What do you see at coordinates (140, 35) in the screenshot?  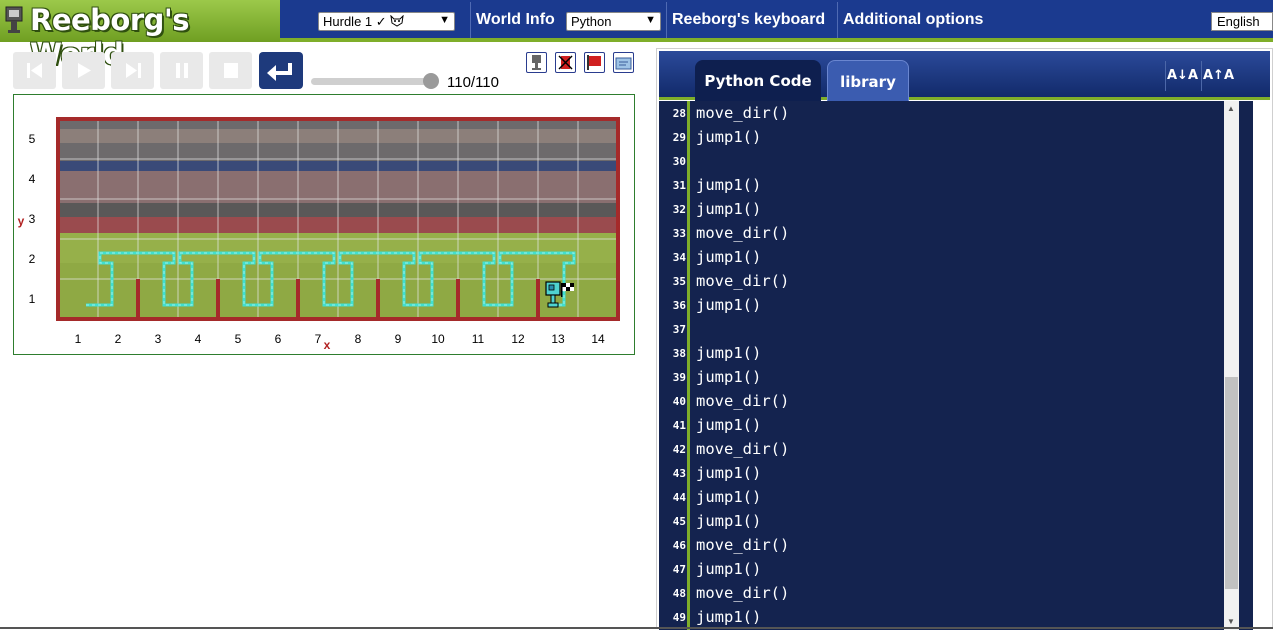 I see `app-logo: Reeborg's World` at bounding box center [140, 35].